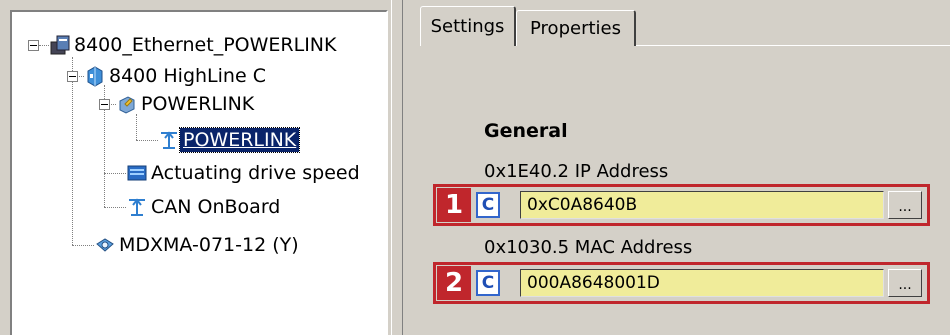 The height and width of the screenshot is (335, 950). I want to click on callout-badge: 1, so click(454, 205).